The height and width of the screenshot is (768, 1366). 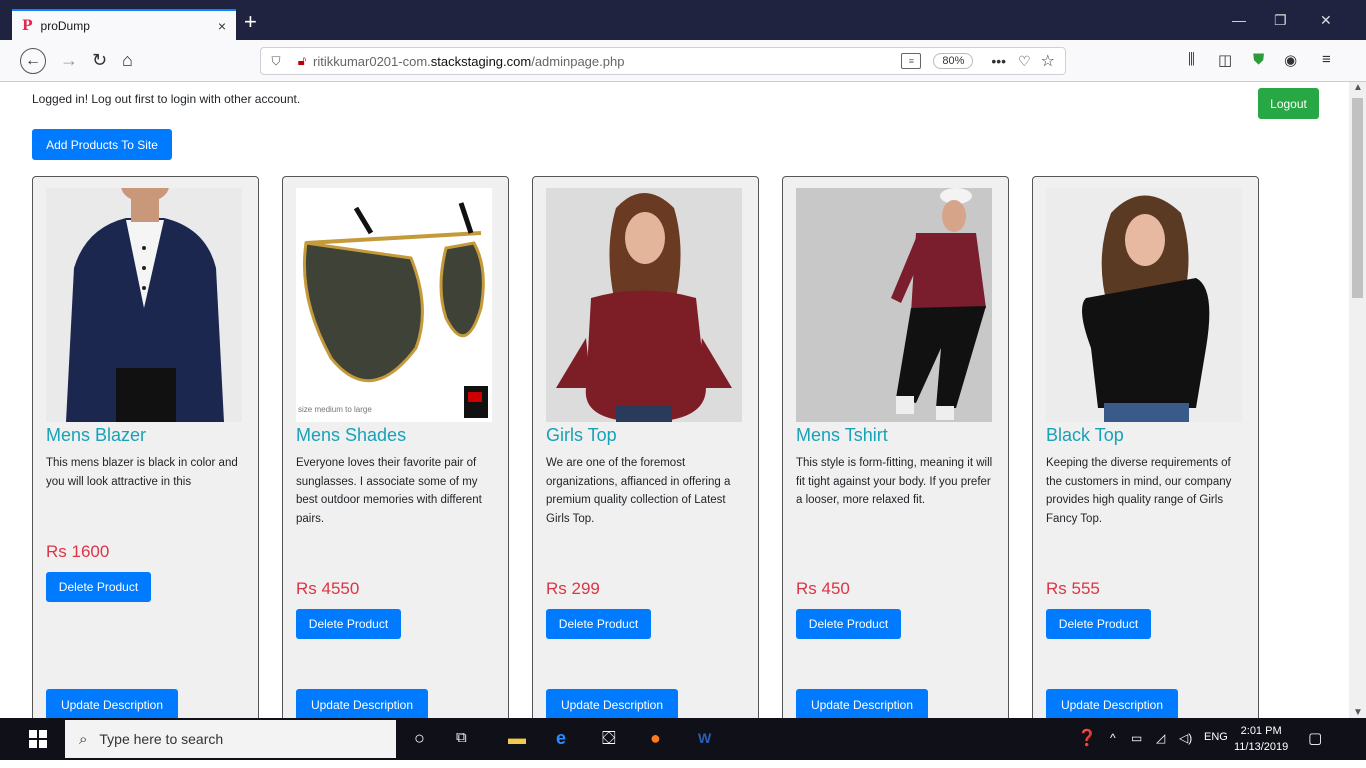 What do you see at coordinates (27, 25) in the screenshot?
I see `site-favicon-icon: P` at bounding box center [27, 25].